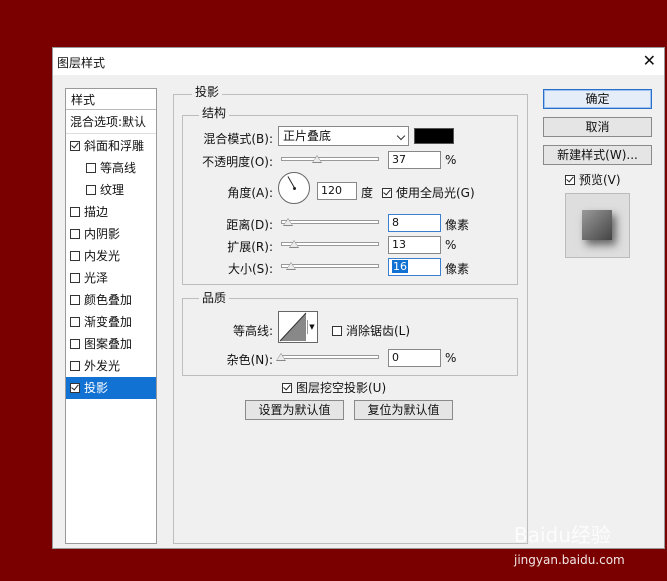 This screenshot has height=581, width=667. Describe the element at coordinates (214, 112) in the screenshot. I see `structure-title: 结构` at that location.